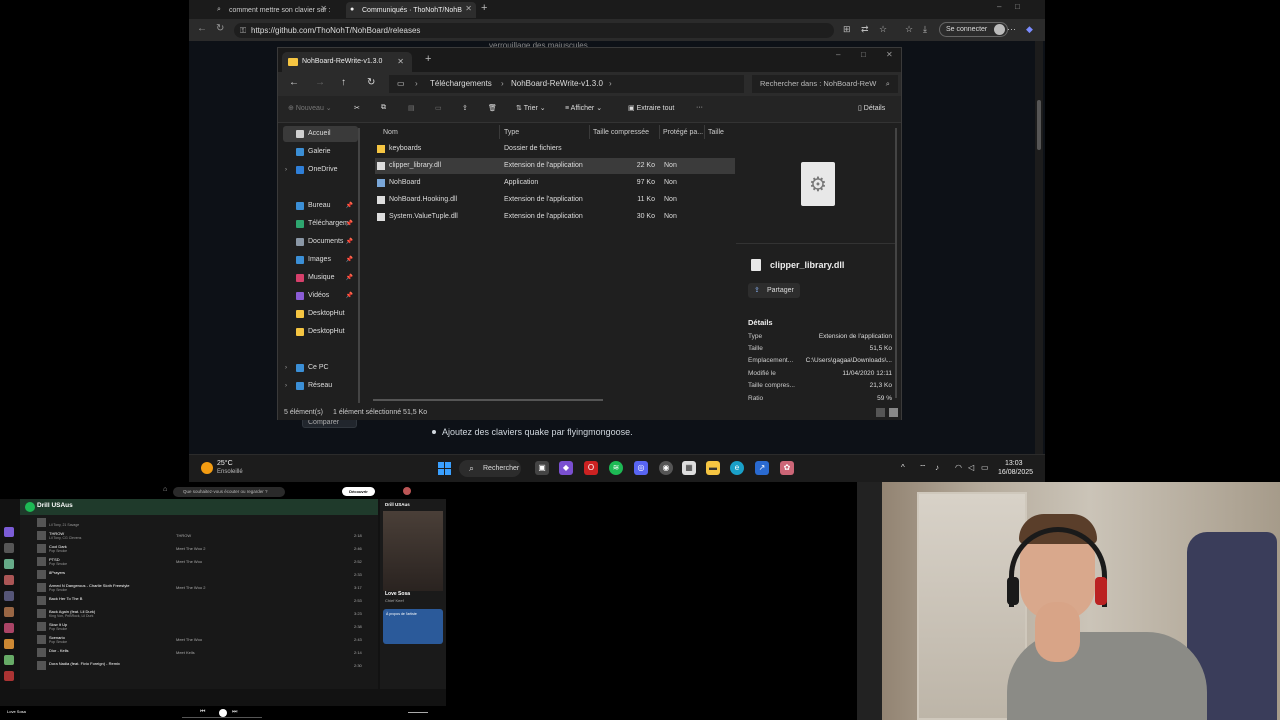 The width and height of the screenshot is (1280, 720). Describe the element at coordinates (438, 108) in the screenshot. I see `rename-icon: ▭` at that location.